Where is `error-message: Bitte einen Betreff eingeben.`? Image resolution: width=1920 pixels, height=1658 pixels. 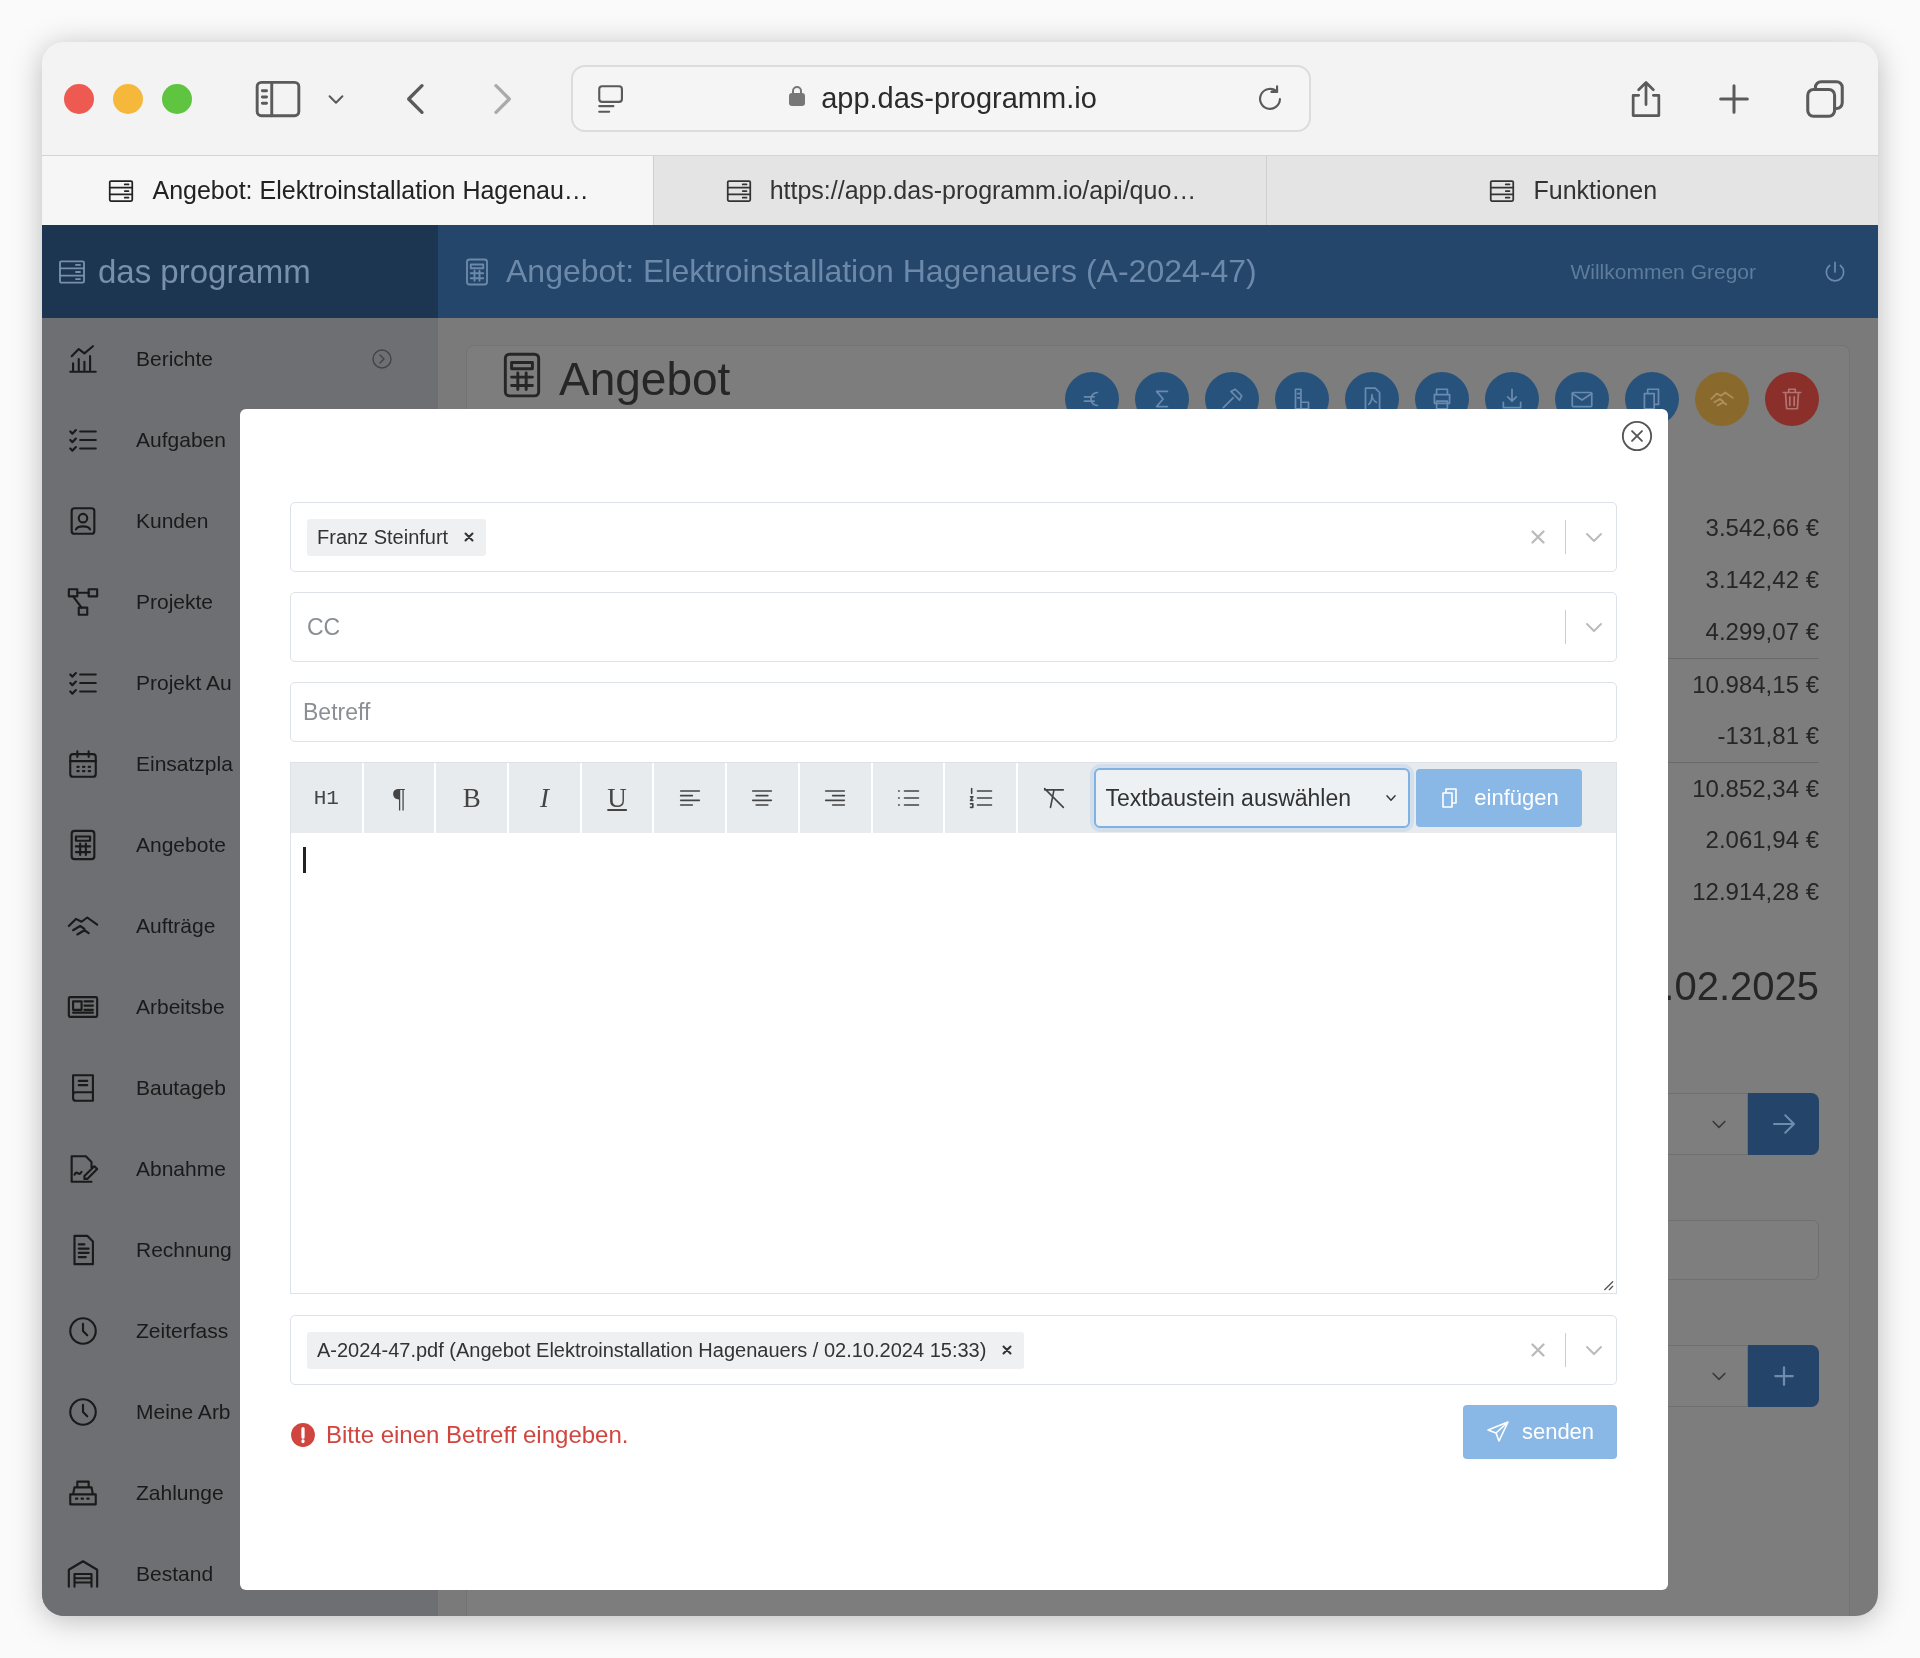 error-message: Bitte einen Betreff eingeben. is located at coordinates (477, 1435).